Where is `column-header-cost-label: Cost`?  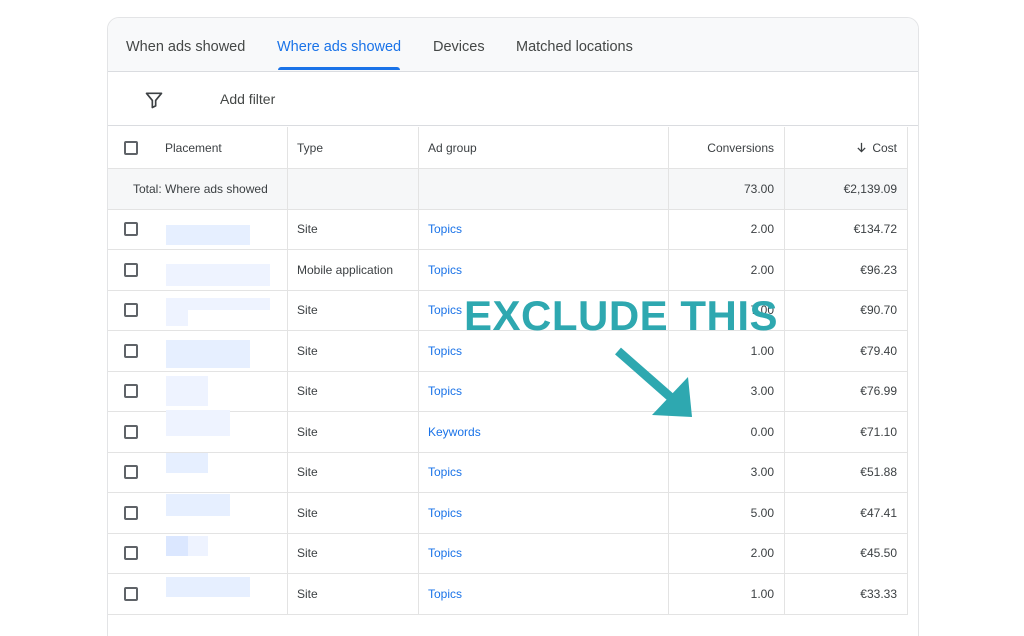 column-header-cost-label: Cost is located at coordinates (884, 147).